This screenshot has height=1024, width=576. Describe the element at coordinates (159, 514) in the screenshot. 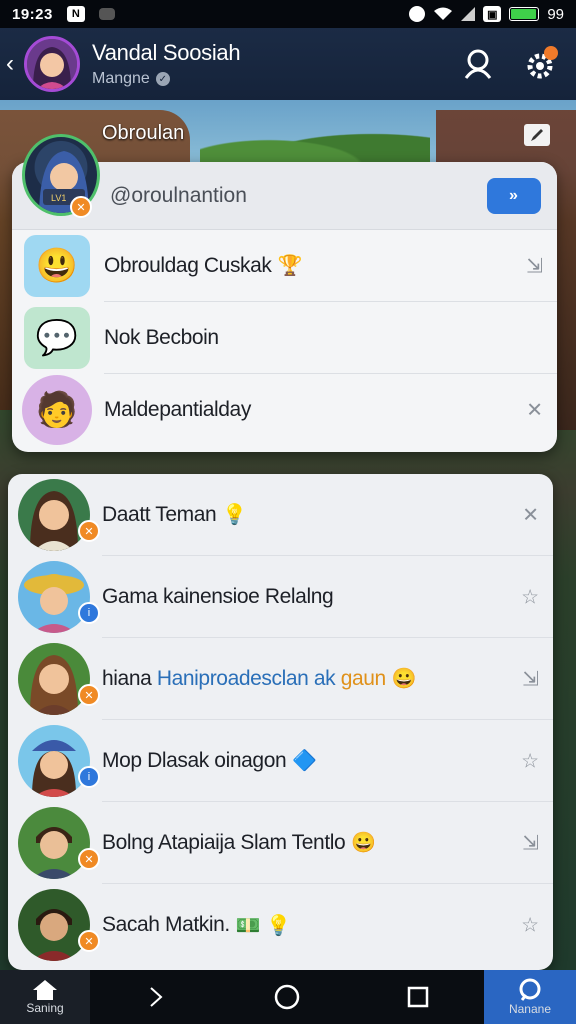

I see `friend-name: Daatt Teman` at that location.